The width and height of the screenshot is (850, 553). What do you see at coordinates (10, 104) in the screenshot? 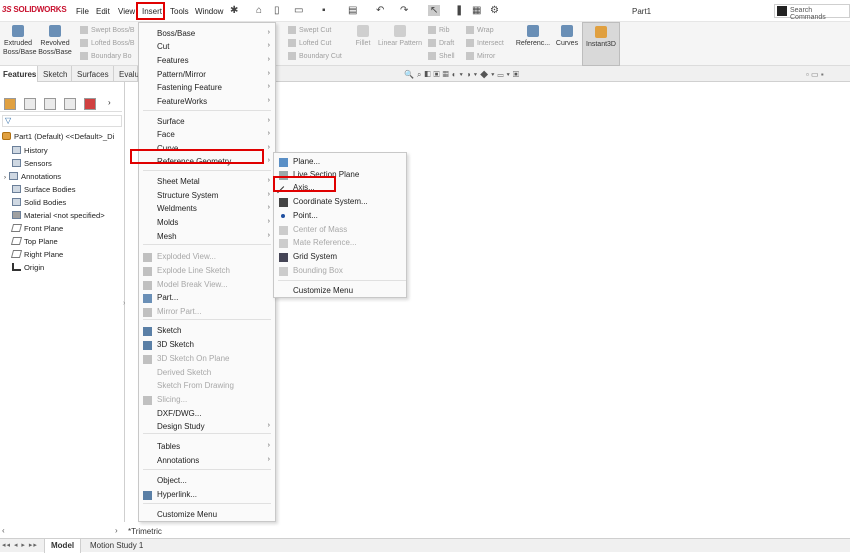
I see `featuremanager-tree-icon` at bounding box center [10, 104].